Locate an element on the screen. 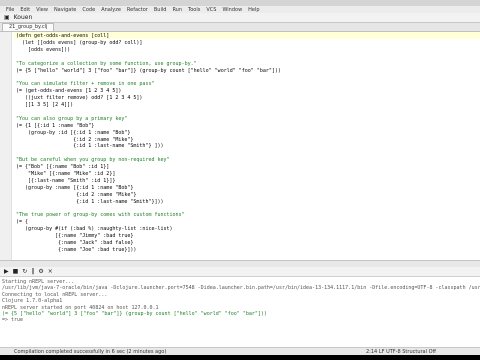 The height and width of the screenshot is (360, 480). menu-navigate: Navigate is located at coordinates (65, 10).